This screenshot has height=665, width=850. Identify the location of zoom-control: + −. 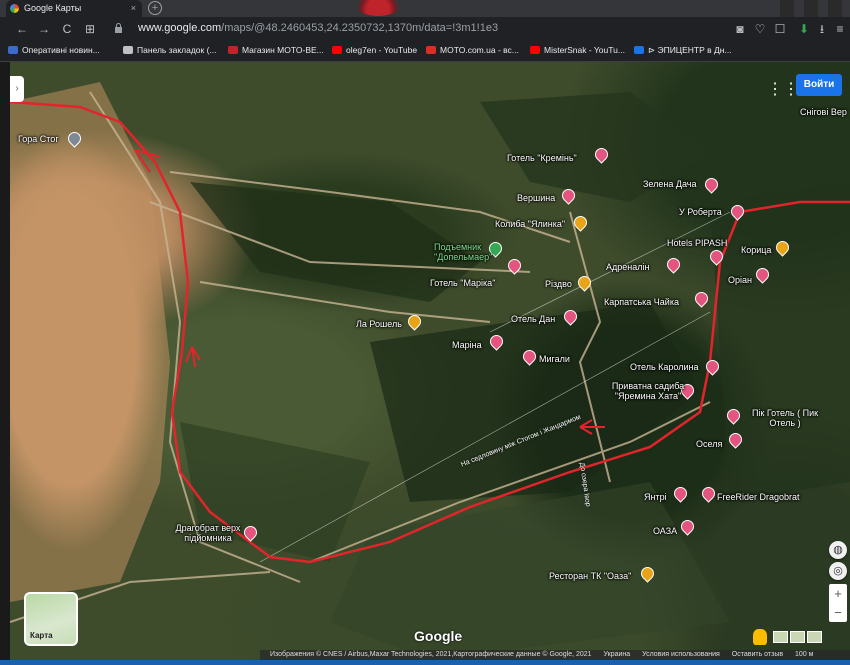
(838, 603).